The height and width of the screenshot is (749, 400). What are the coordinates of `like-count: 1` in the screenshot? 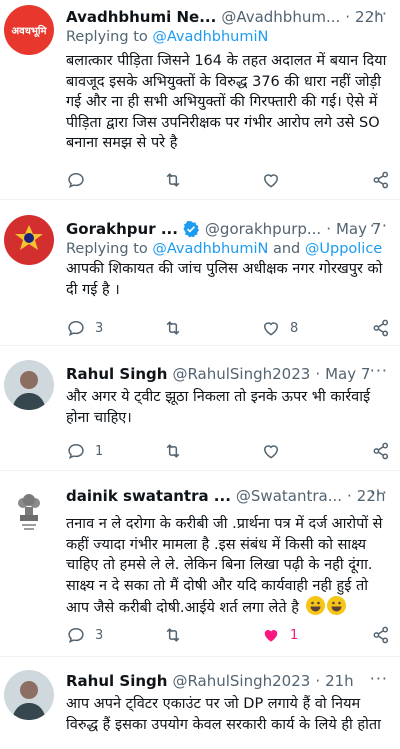 It's located at (294, 635).